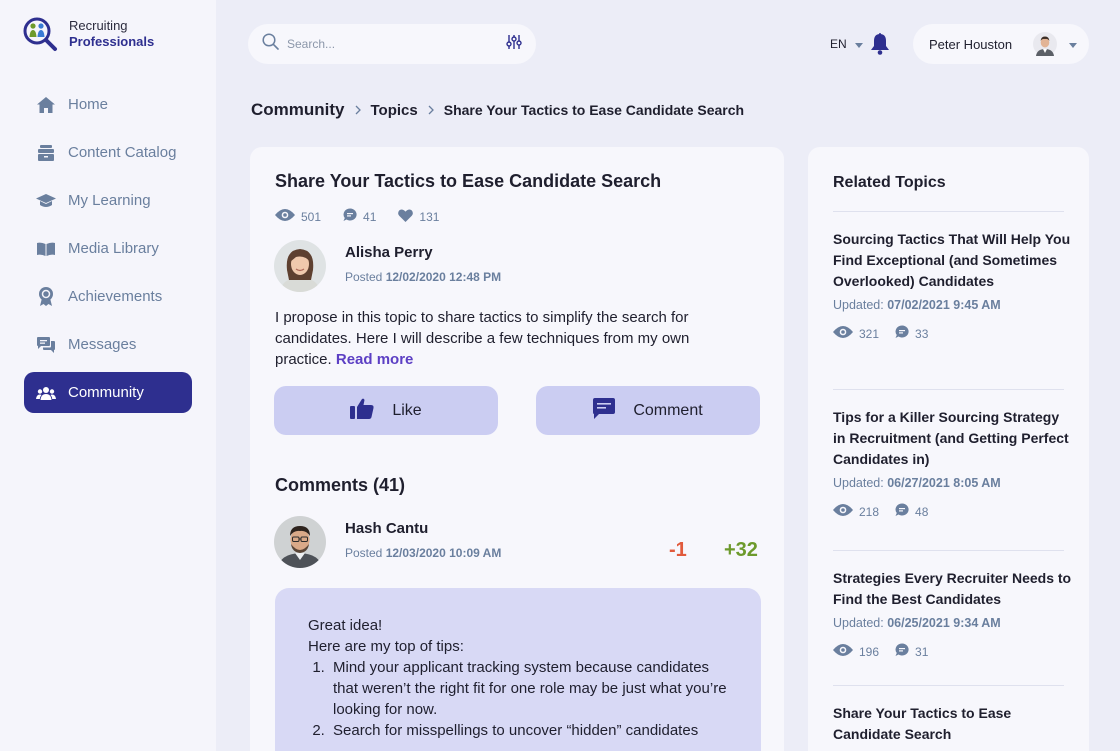 The image size is (1120, 751). I want to click on sidebar-item-label: Media Library, so click(113, 248).